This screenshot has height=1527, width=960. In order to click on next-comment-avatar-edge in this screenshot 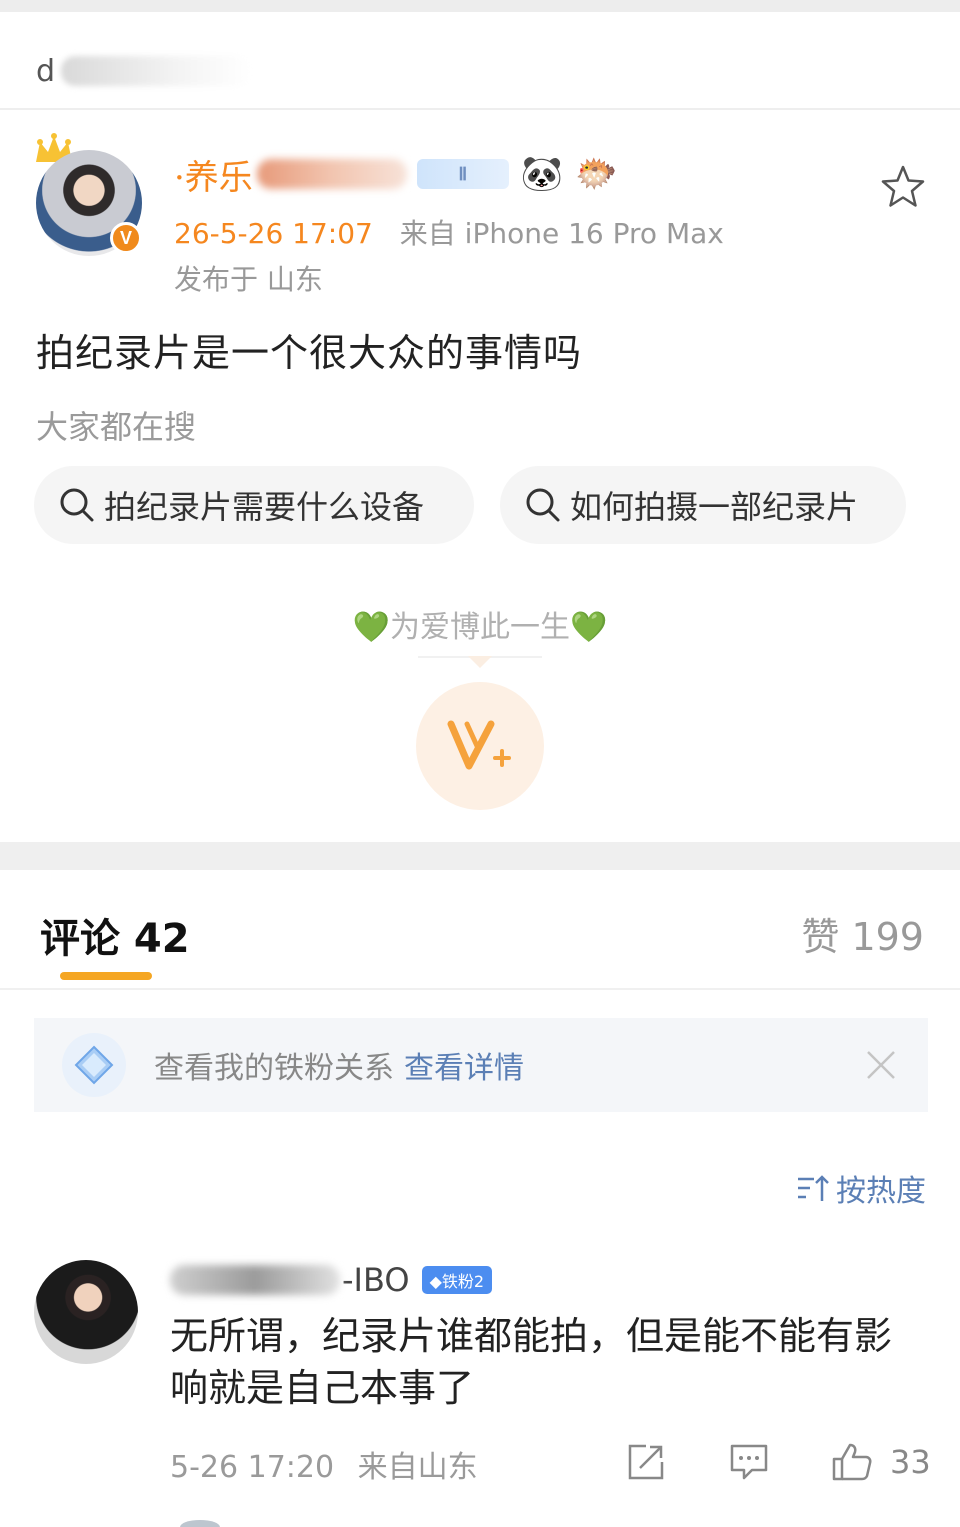, I will do `click(200, 1523)`.